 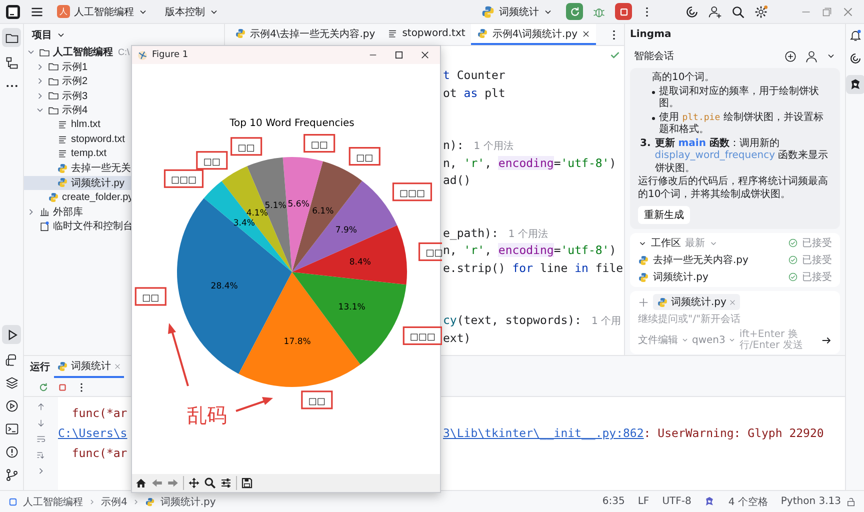 What do you see at coordinates (77, 197) in the screenshot?
I see `tree-item: create_folder.py` at bounding box center [77, 197].